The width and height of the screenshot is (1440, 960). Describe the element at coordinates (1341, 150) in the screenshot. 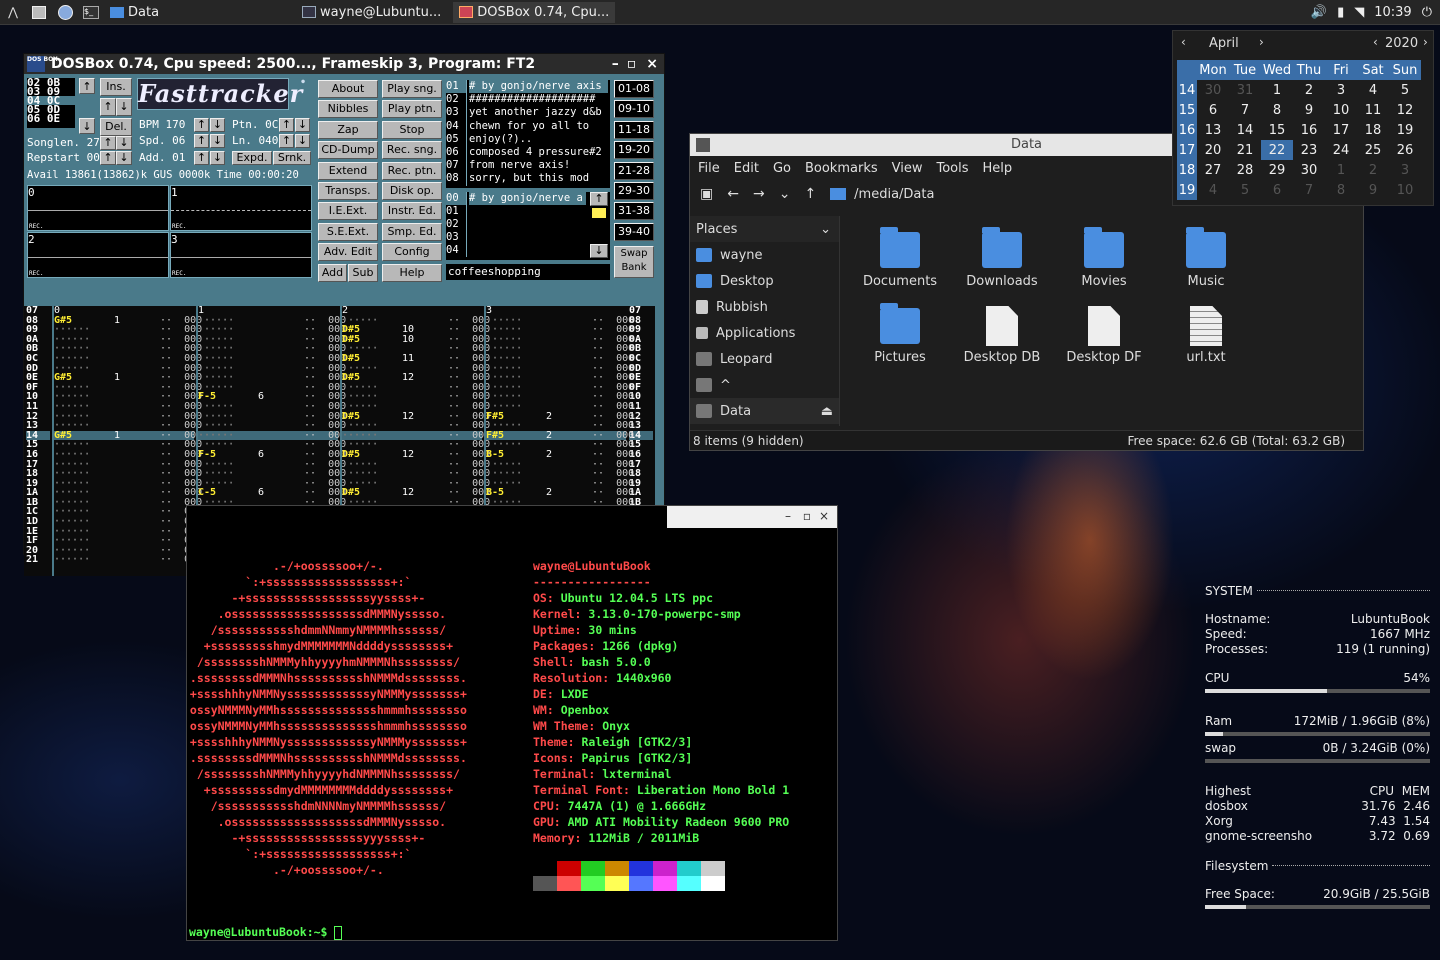

I see `calendar-day: 24` at that location.